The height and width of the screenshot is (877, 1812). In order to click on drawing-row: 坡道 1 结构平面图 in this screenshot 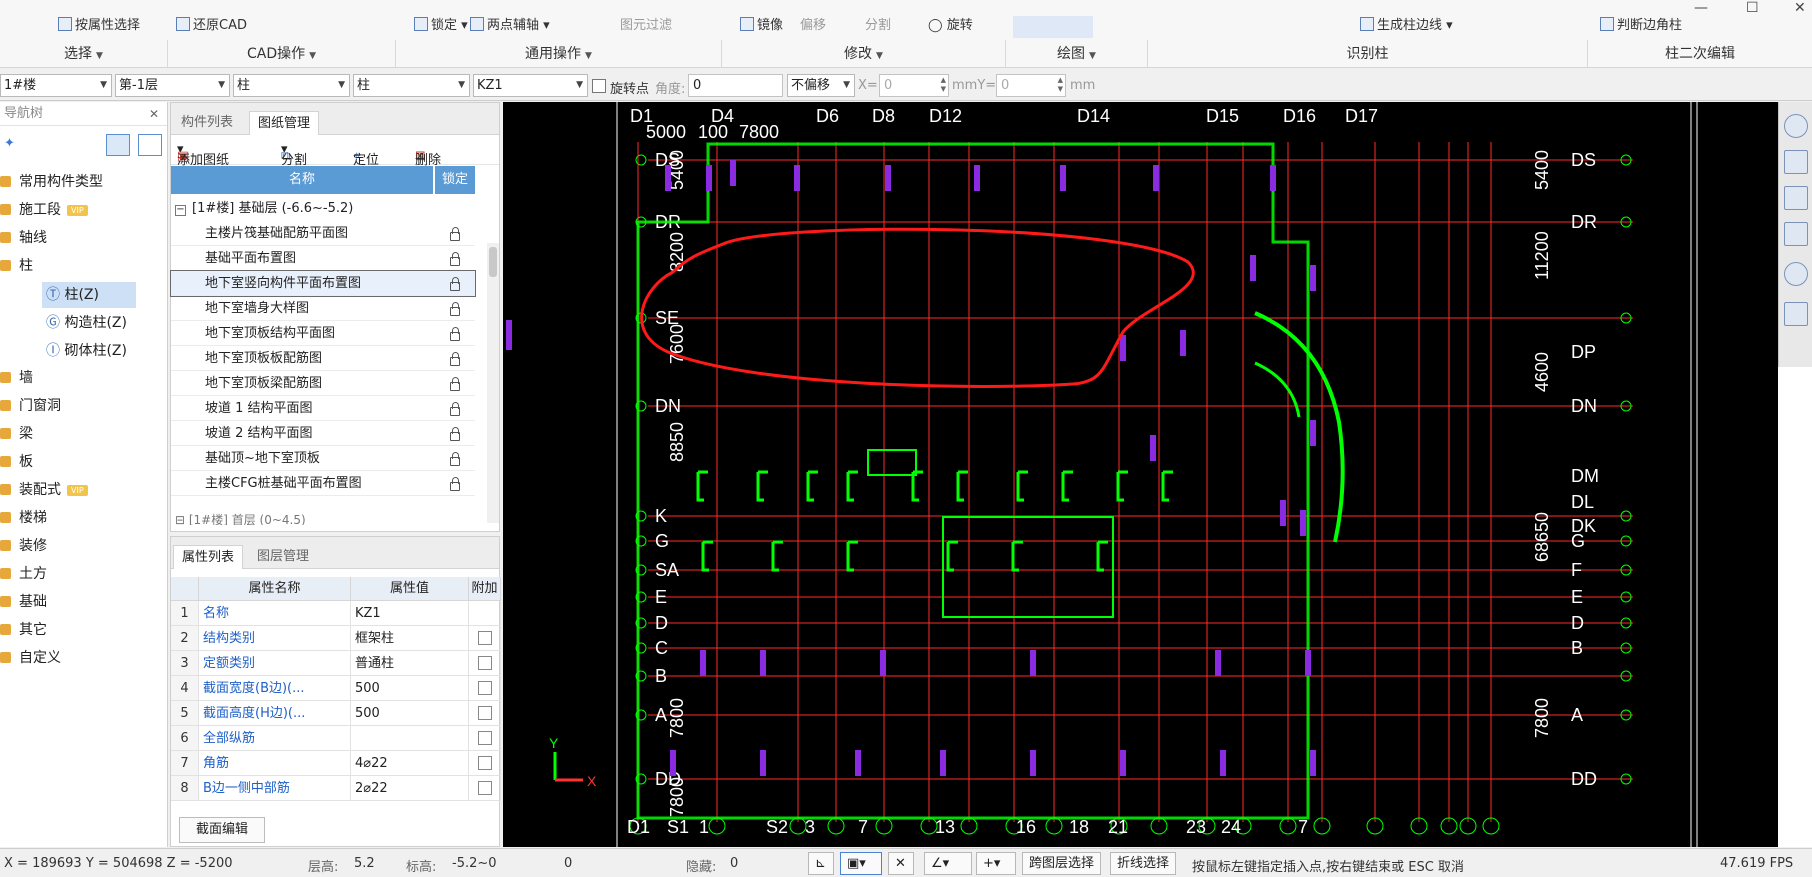, I will do `click(323, 408)`.